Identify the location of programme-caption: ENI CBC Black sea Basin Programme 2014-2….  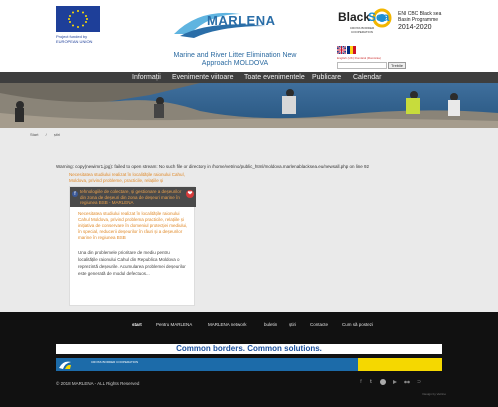
(429, 21).